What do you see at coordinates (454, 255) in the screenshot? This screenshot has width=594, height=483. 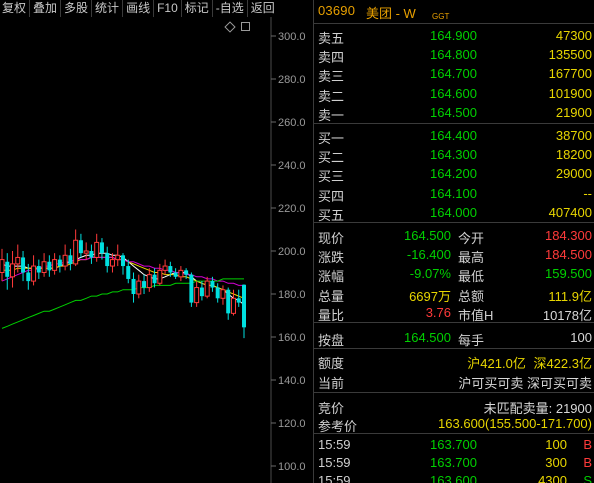 I see `stat-row: 涨跌 -16.400 最高 184.500` at bounding box center [454, 255].